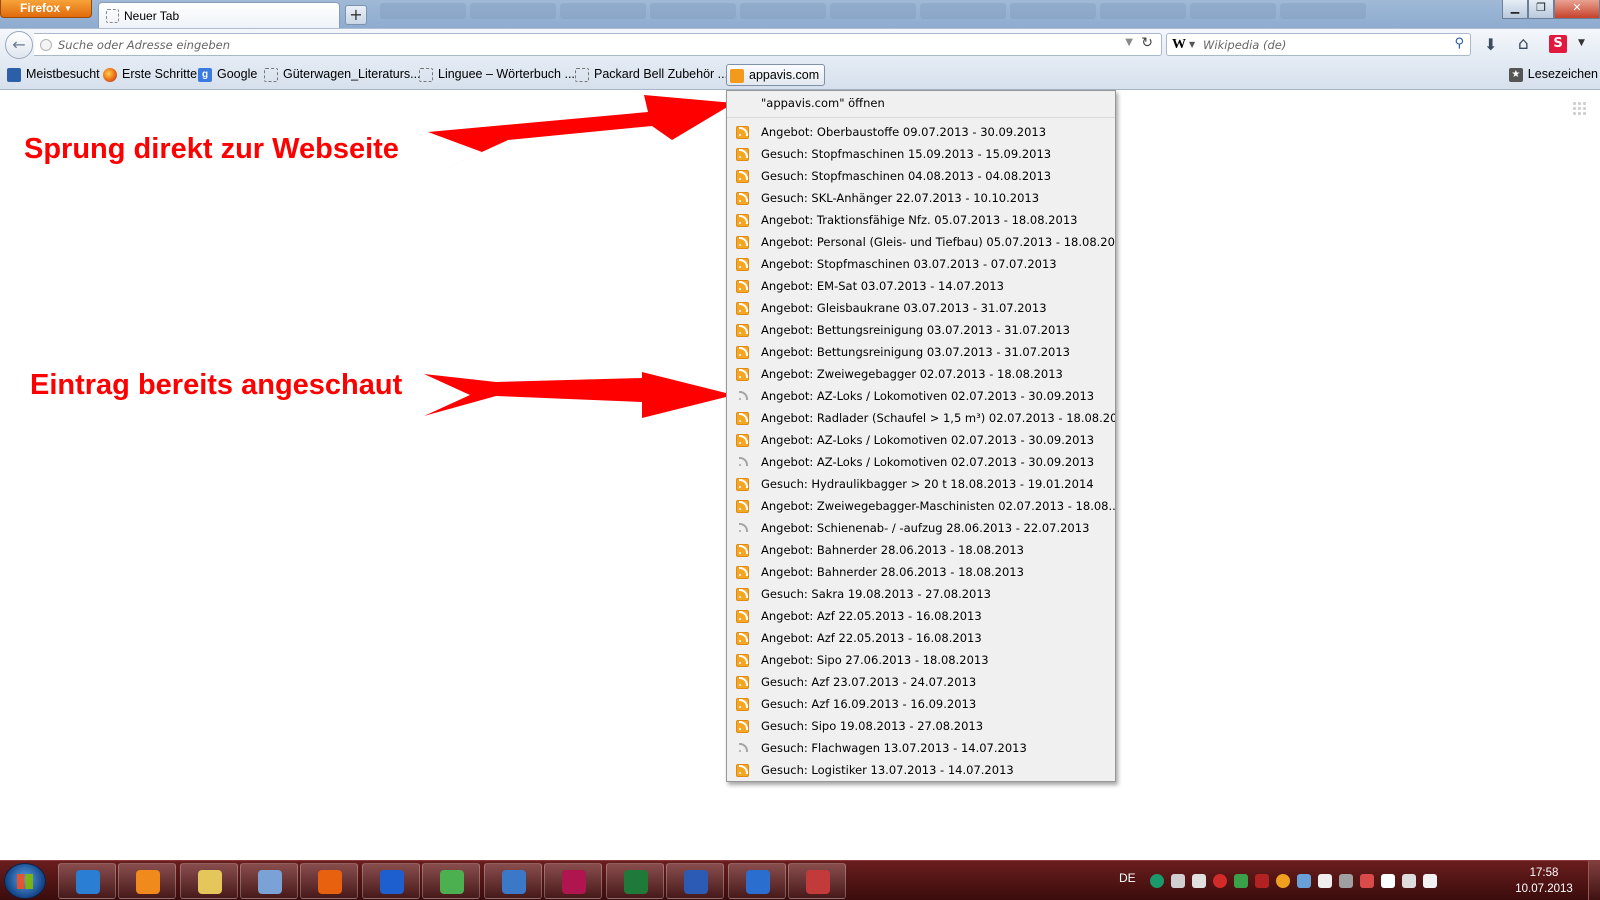 The height and width of the screenshot is (900, 1600). I want to click on open-site-menu-item: "appavis.com" öffnen, so click(921, 104).